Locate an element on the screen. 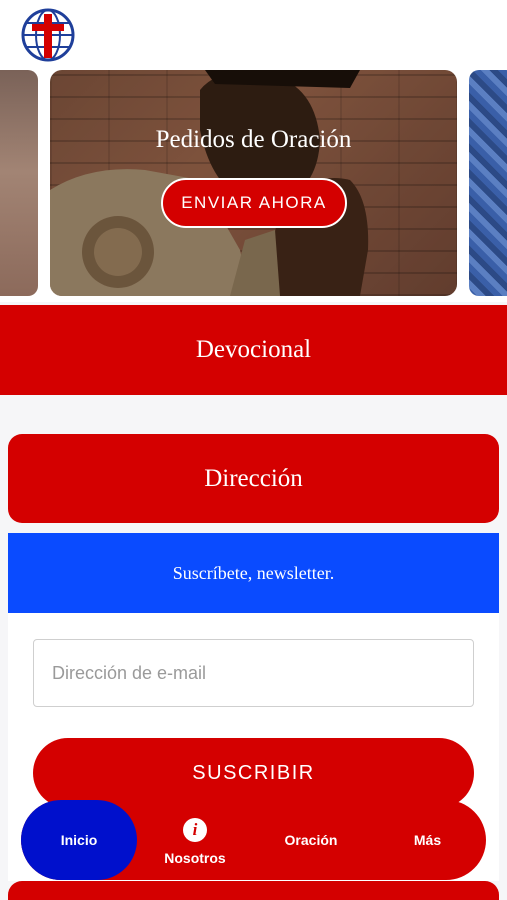  globe-cross-logo is located at coordinates (48, 35).